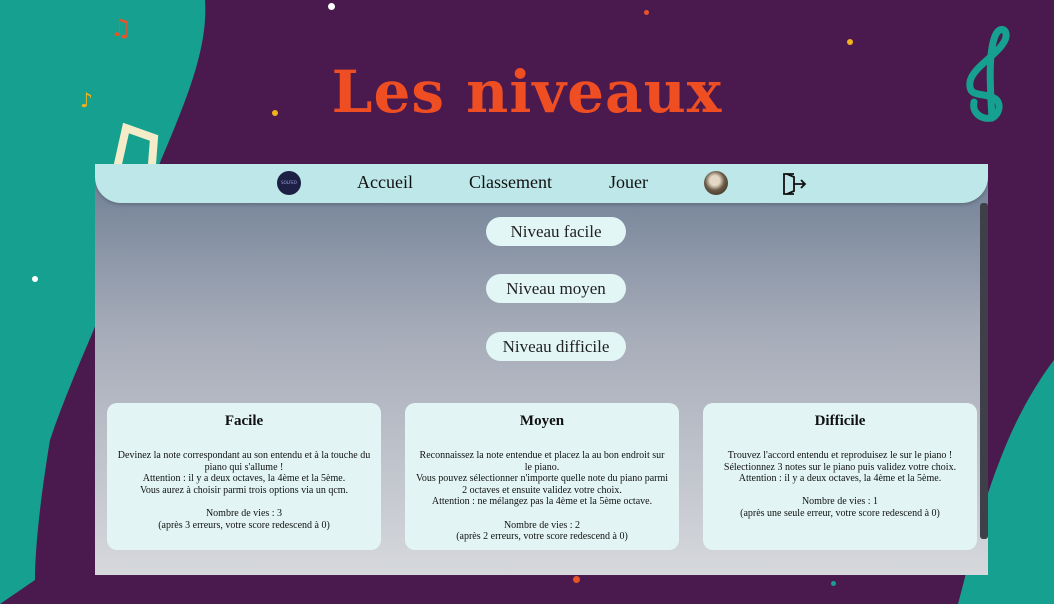  I want to click on nav-link-classement: Classement, so click(510, 182).